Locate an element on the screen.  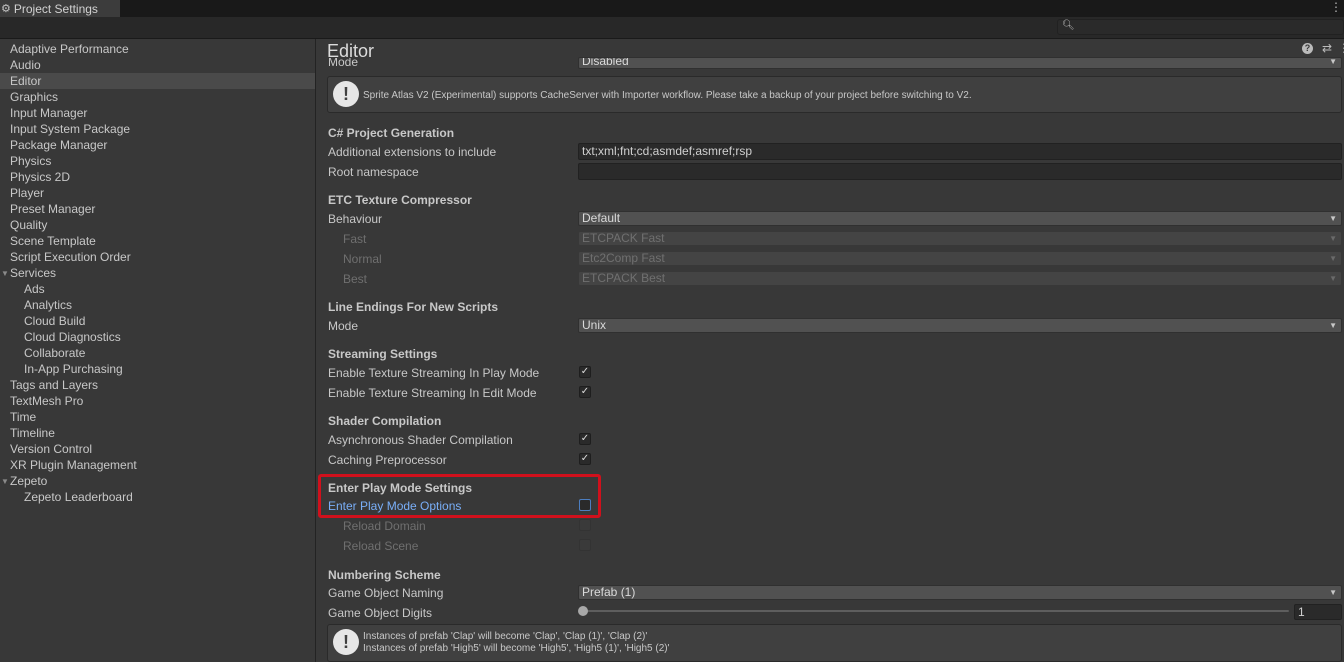
best-dropdown: ETCPACK Best ▼ is located at coordinates (960, 278).